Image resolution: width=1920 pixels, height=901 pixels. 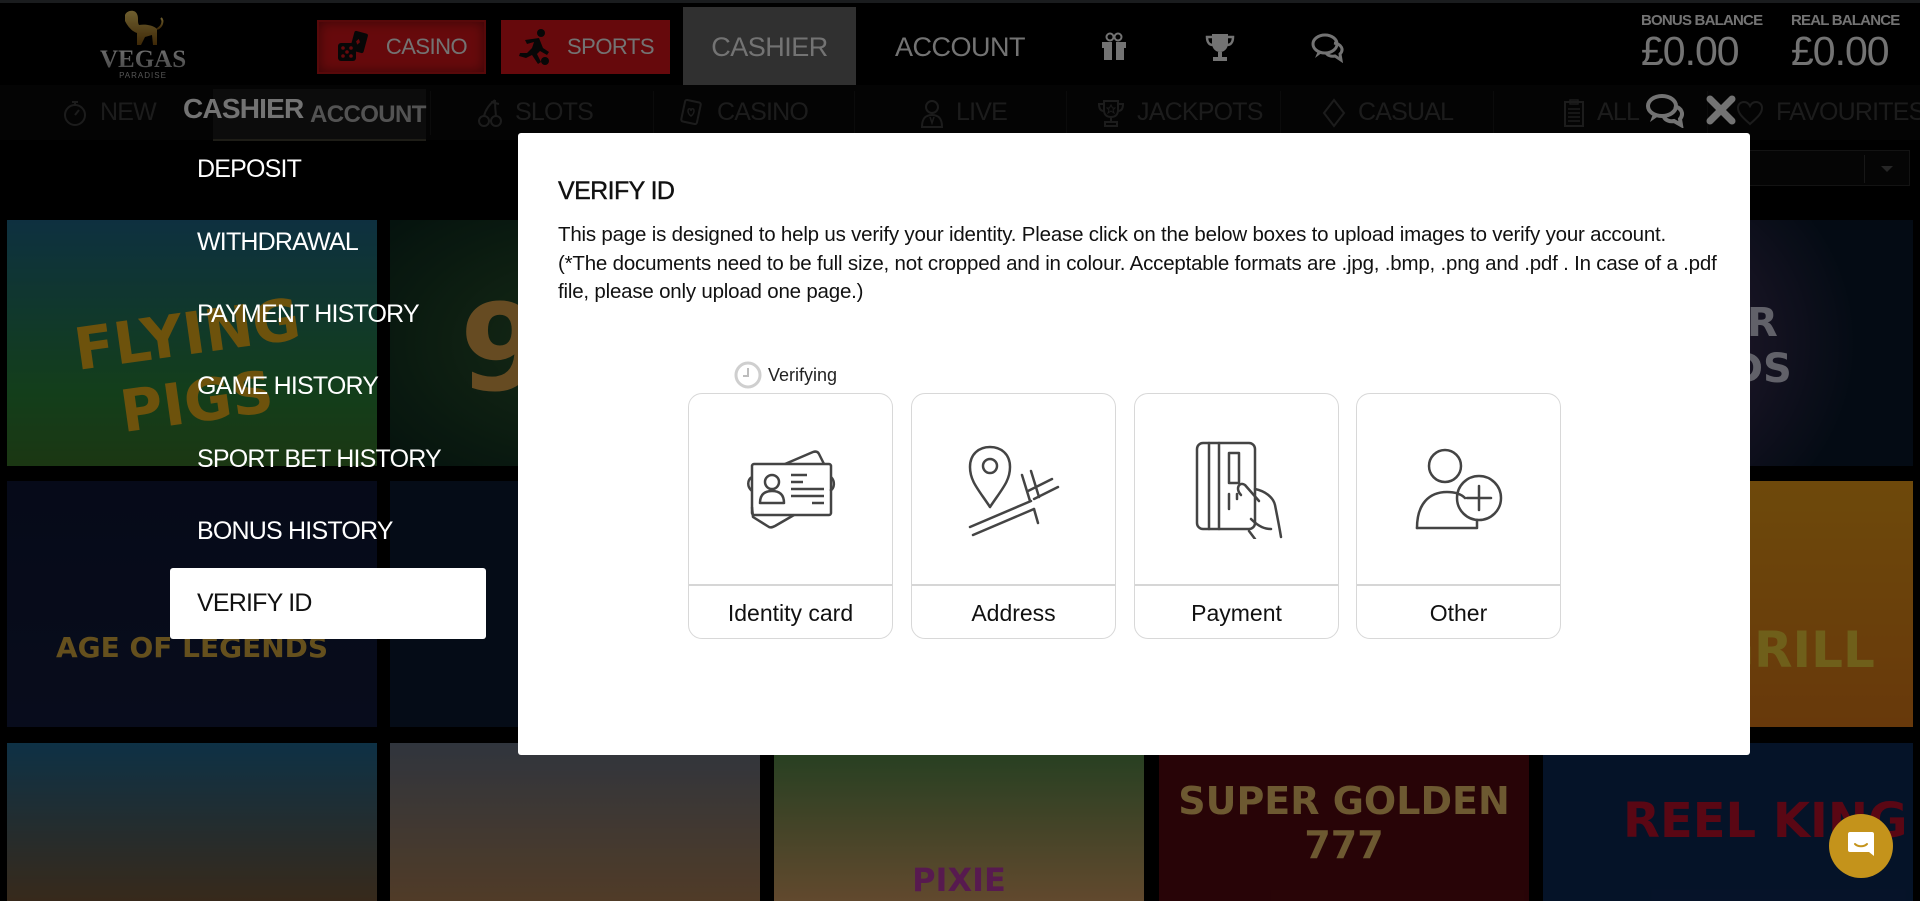 I want to click on live-chat-button, so click(x=1861, y=846).